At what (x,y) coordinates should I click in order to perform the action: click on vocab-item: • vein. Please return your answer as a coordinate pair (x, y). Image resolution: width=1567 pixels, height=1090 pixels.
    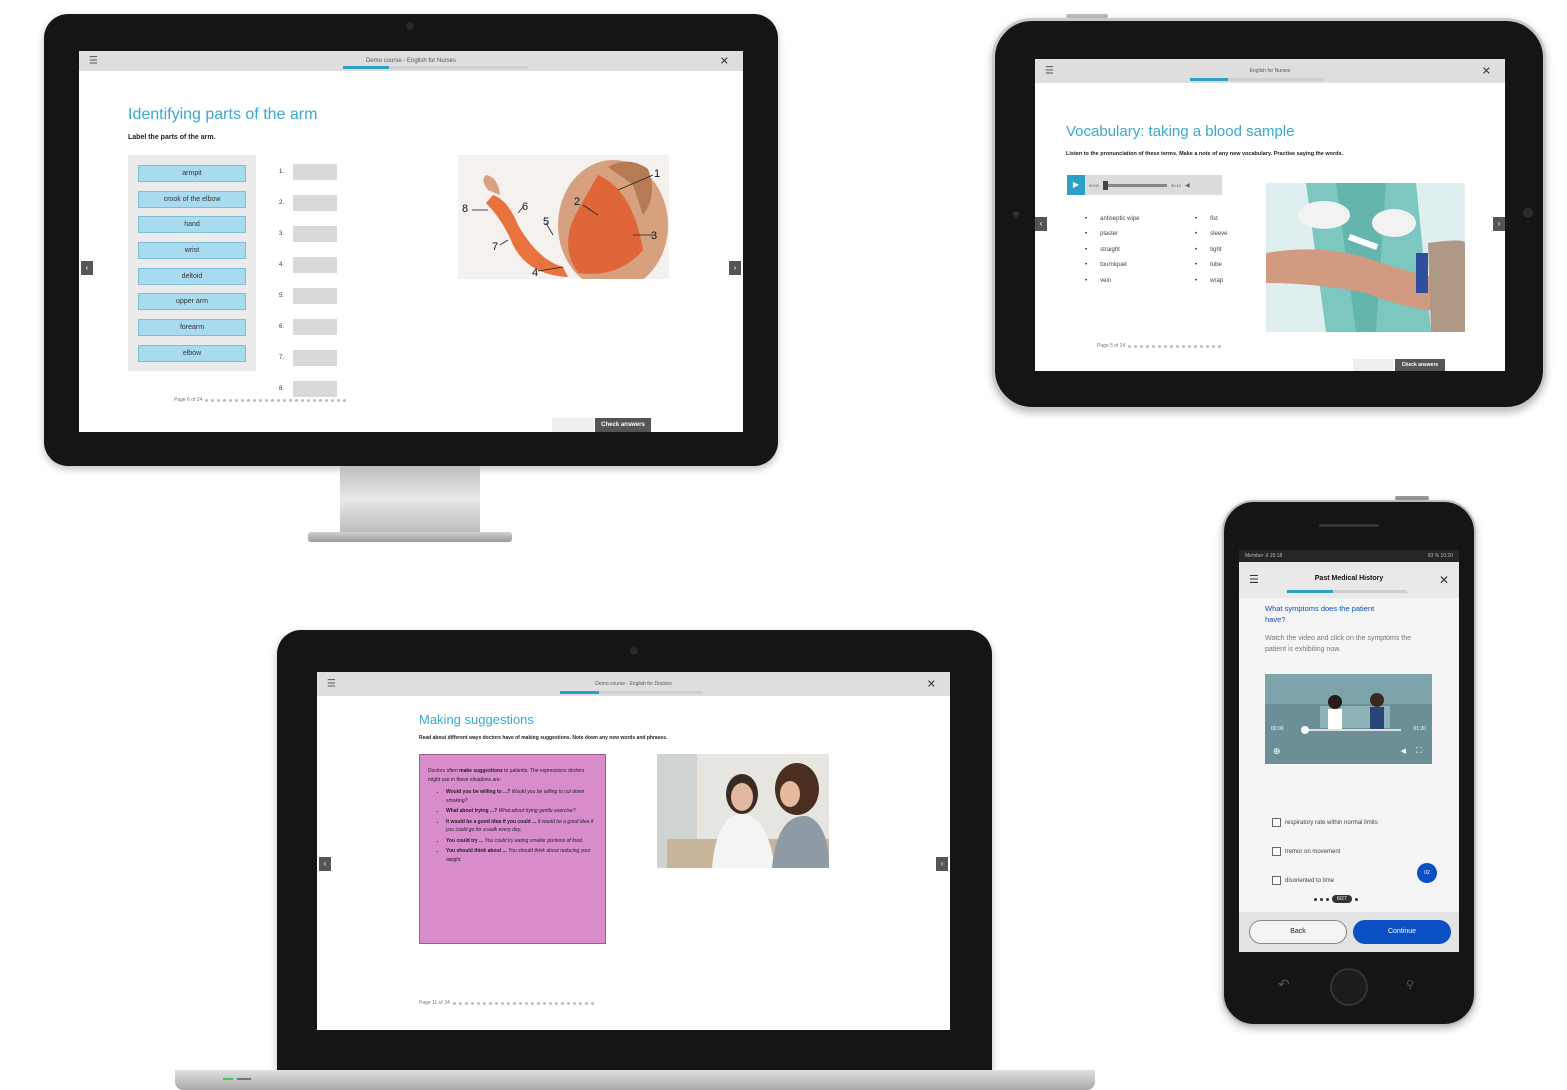
    Looking at the image, I should click on (1135, 281).